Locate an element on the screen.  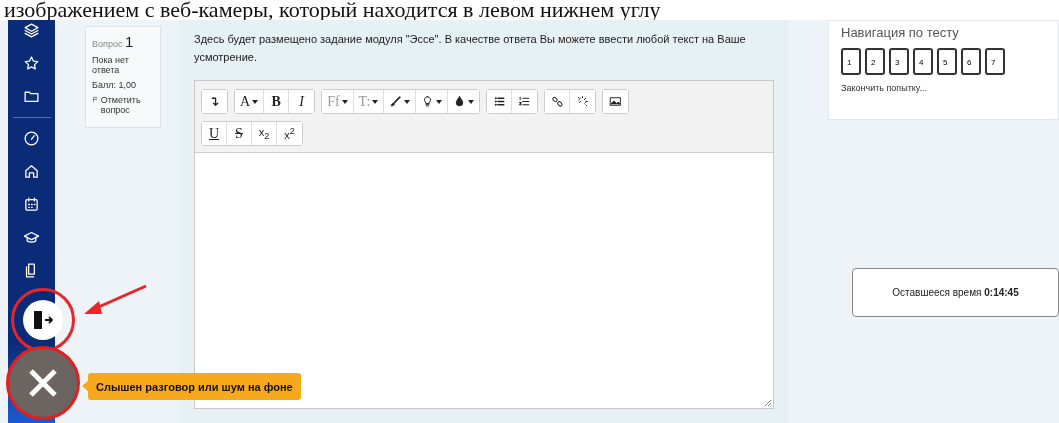
bullet-list-icon is located at coordinates (499, 101).